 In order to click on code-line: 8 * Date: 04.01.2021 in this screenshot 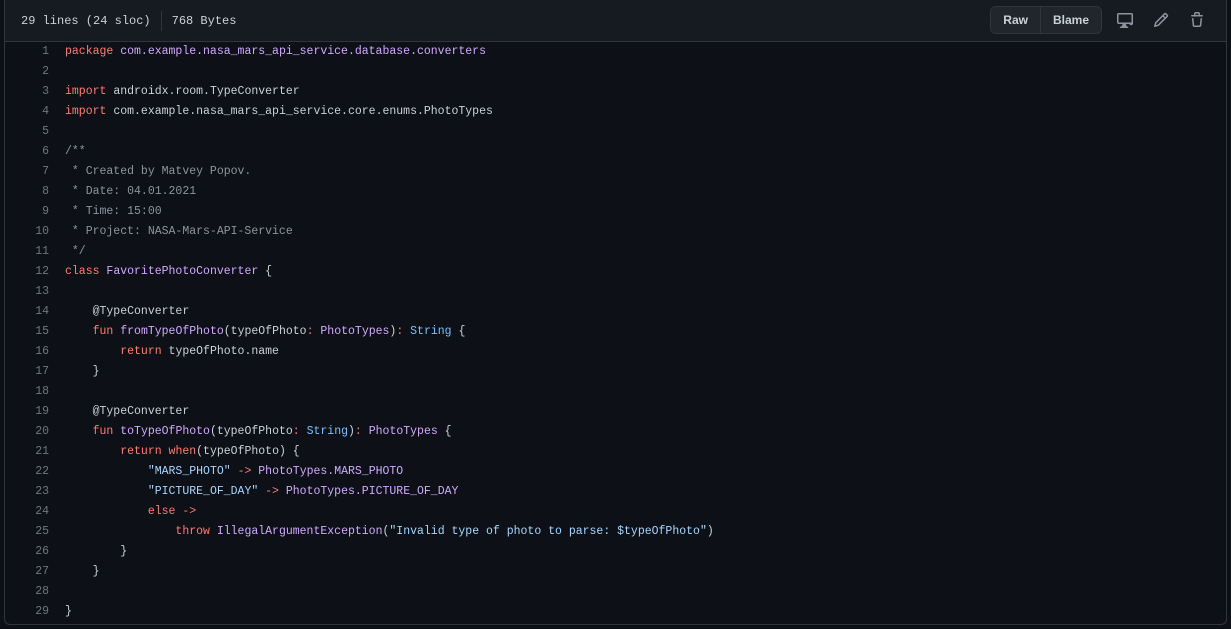, I will do `click(615, 192)`.